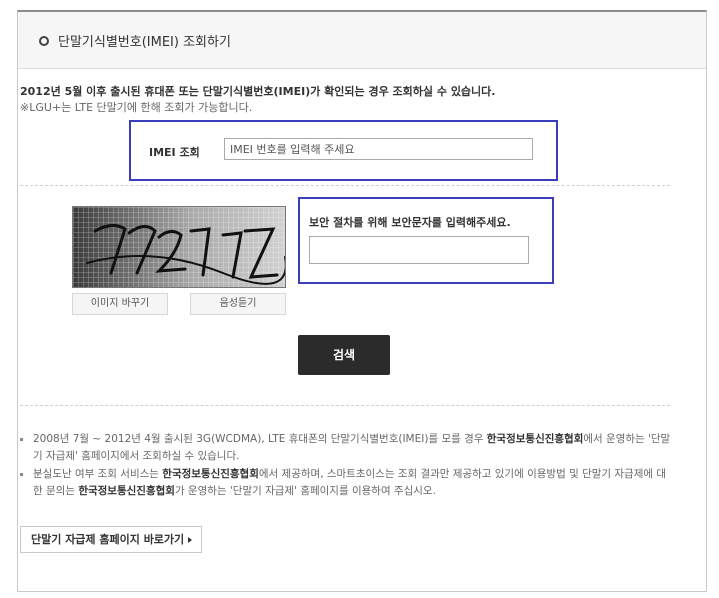 Image resolution: width=719 pixels, height=598 pixels. Describe the element at coordinates (378, 149) in the screenshot. I see `imei-input` at that location.